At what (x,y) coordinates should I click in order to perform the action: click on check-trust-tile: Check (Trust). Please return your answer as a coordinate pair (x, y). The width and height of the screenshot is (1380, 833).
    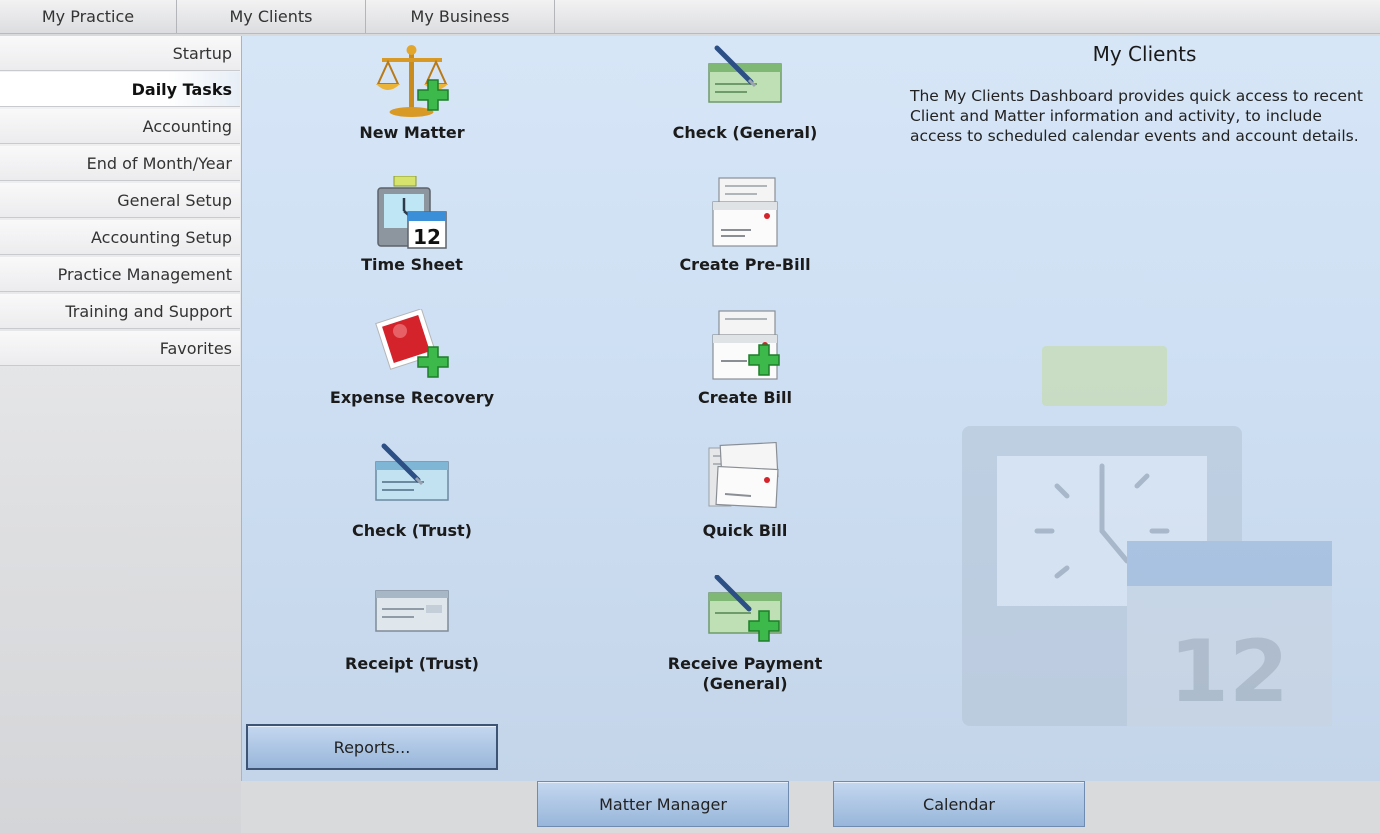
    Looking at the image, I should click on (412, 502).